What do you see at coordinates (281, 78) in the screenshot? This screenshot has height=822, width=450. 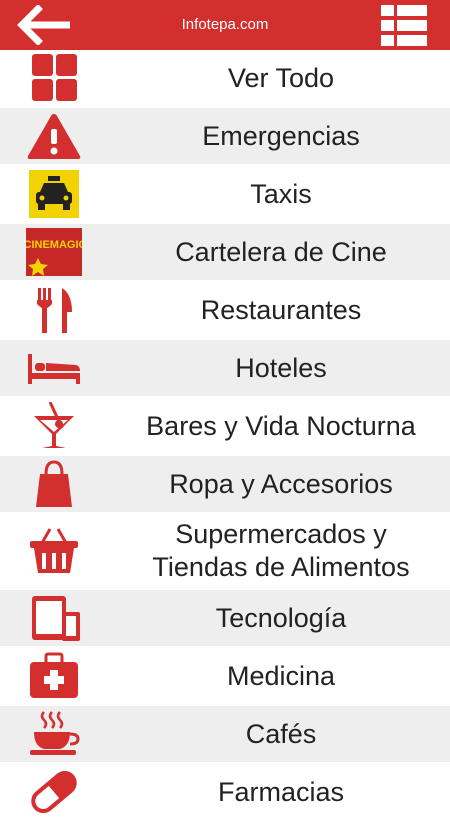 I see `category-label: Ver Todo` at bounding box center [281, 78].